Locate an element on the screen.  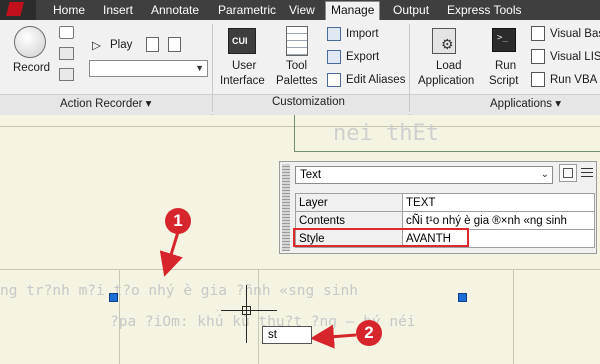
text-grip-right is located at coordinates (462, 297).